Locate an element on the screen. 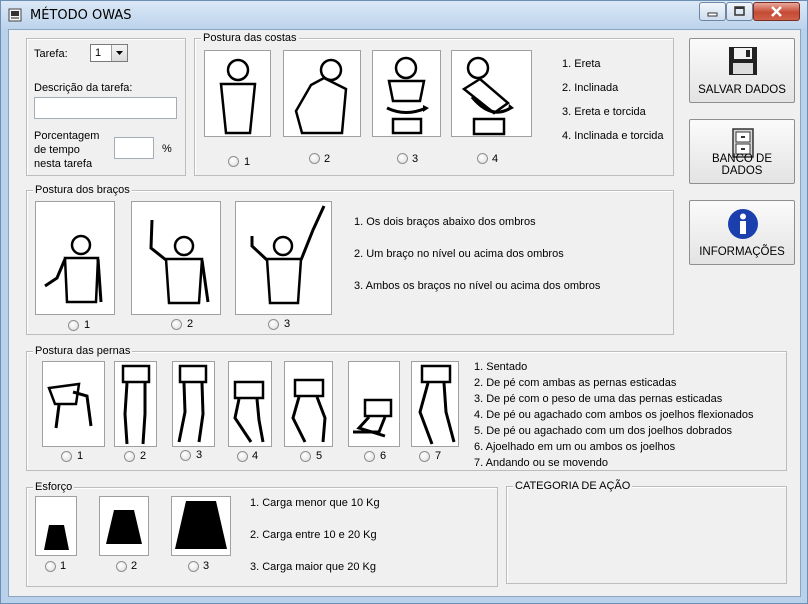 The image size is (808, 604). esforco-item-3: 3. Carga maior que 20 Kg is located at coordinates (313, 567).